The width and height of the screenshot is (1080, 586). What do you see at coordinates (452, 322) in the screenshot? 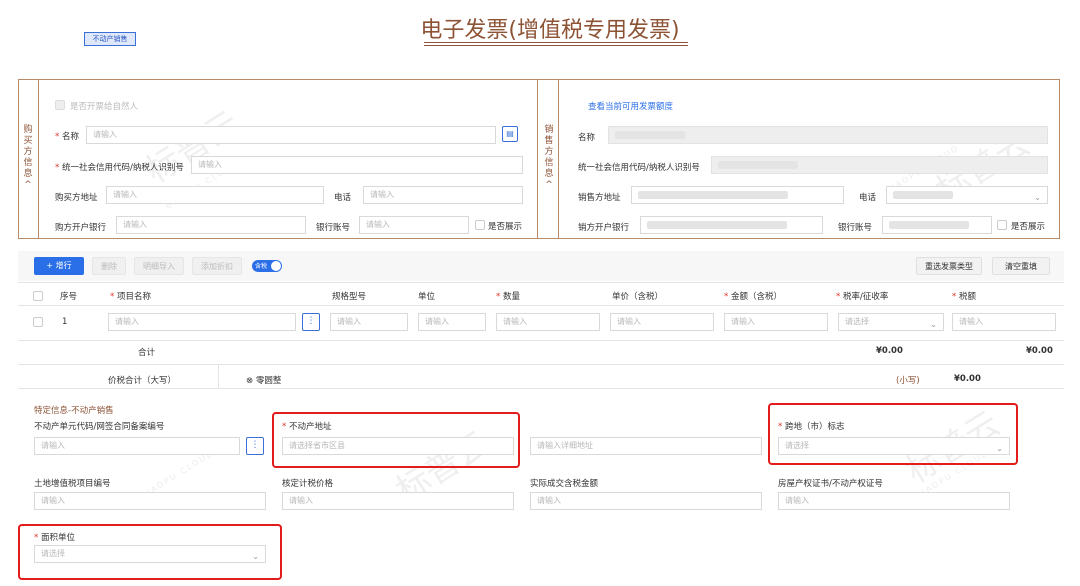
I see `unit-input: 请输入` at bounding box center [452, 322].